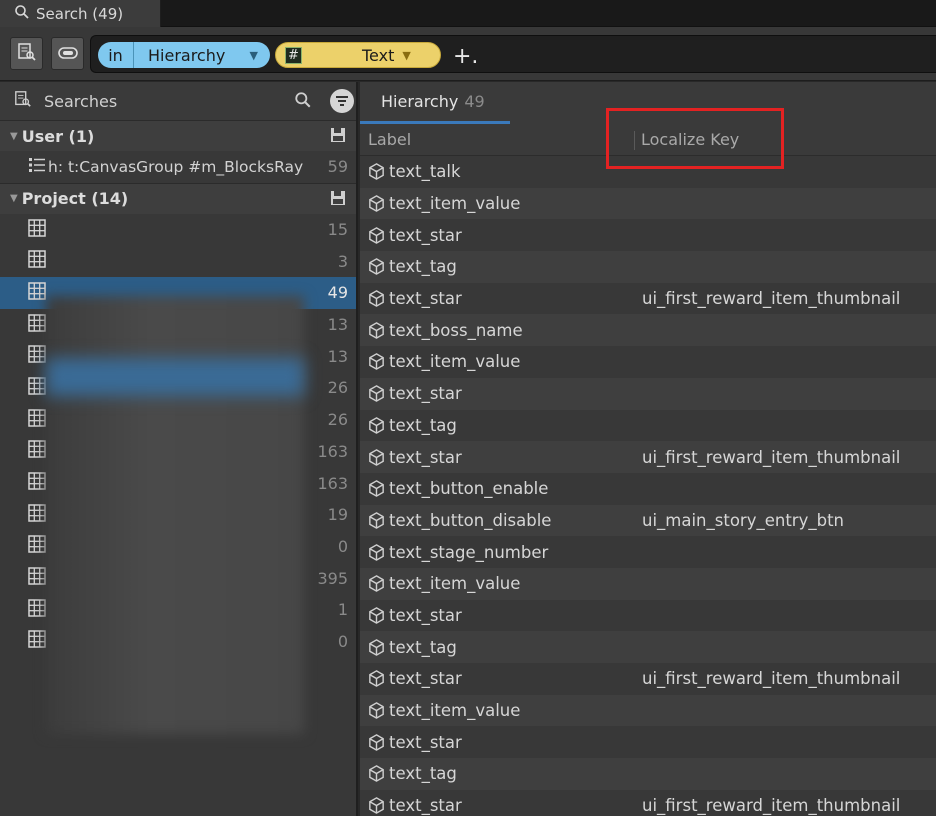 The image size is (936, 816). What do you see at coordinates (337, 167) in the screenshot?
I see `result-count: 59` at bounding box center [337, 167].